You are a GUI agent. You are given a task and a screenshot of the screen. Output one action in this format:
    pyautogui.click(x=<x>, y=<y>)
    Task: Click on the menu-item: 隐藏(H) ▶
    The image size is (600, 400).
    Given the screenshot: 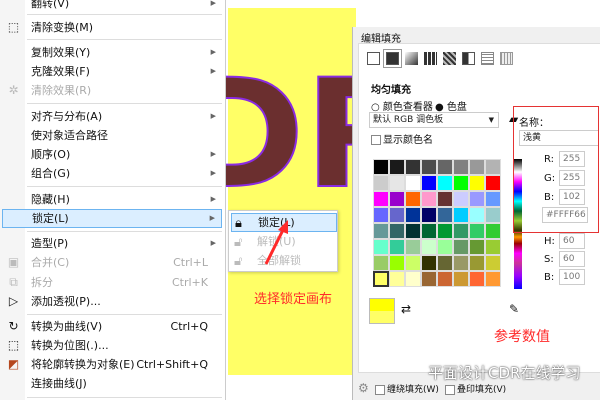 What is the action you would take?
    pyautogui.click(x=112, y=199)
    